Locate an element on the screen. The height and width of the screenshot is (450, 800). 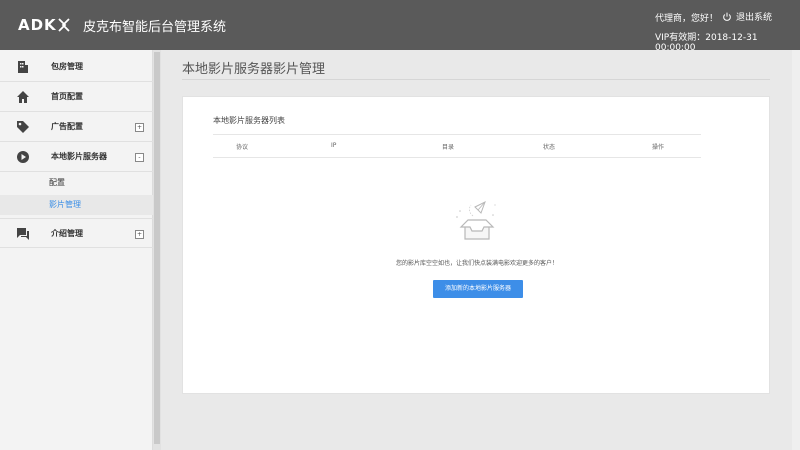
sidebar-item-room-management: 包房管理 is located at coordinates (76, 67).